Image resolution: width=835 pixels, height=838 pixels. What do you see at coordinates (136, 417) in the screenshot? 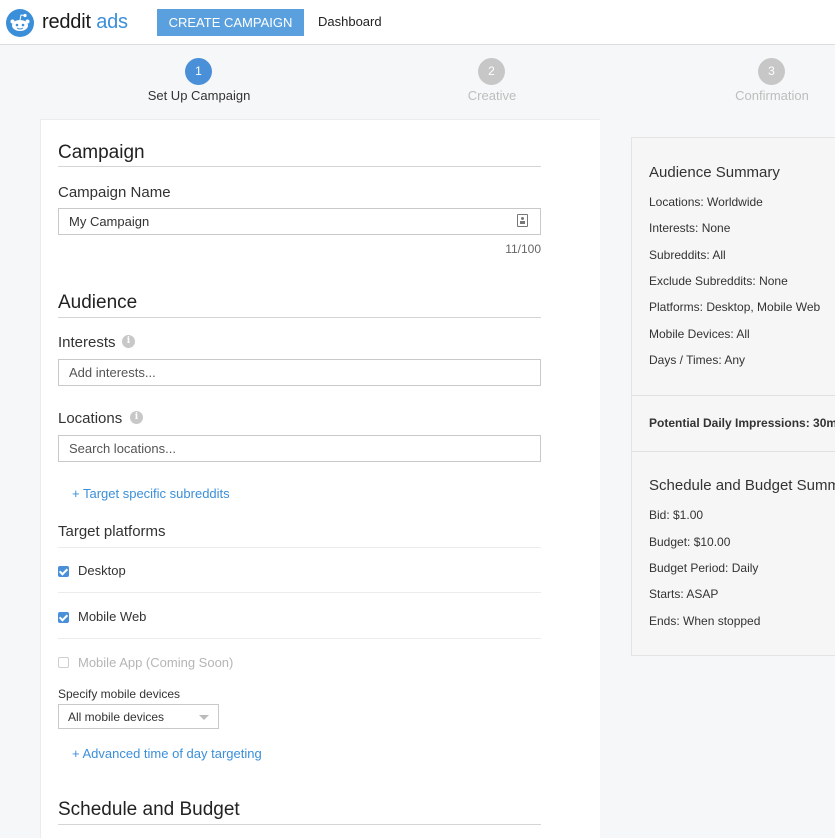
I see `locations-info-icon: i` at bounding box center [136, 417].